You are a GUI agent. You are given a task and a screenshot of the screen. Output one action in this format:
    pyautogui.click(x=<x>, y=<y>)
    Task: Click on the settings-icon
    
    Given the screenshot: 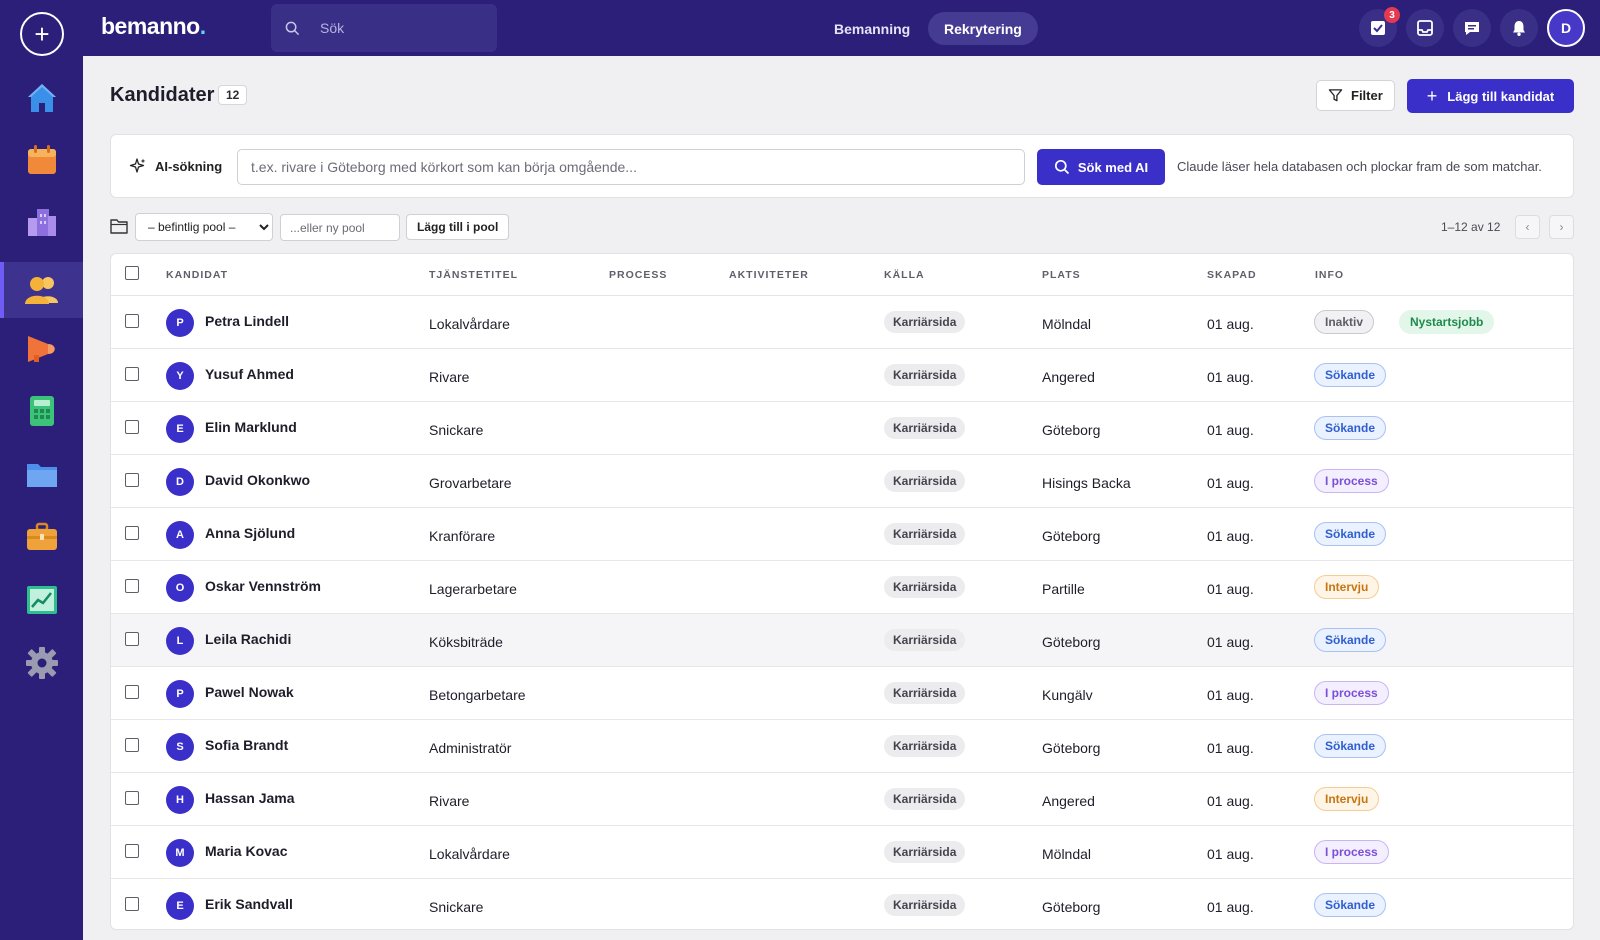 What is the action you would take?
    pyautogui.click(x=41, y=663)
    